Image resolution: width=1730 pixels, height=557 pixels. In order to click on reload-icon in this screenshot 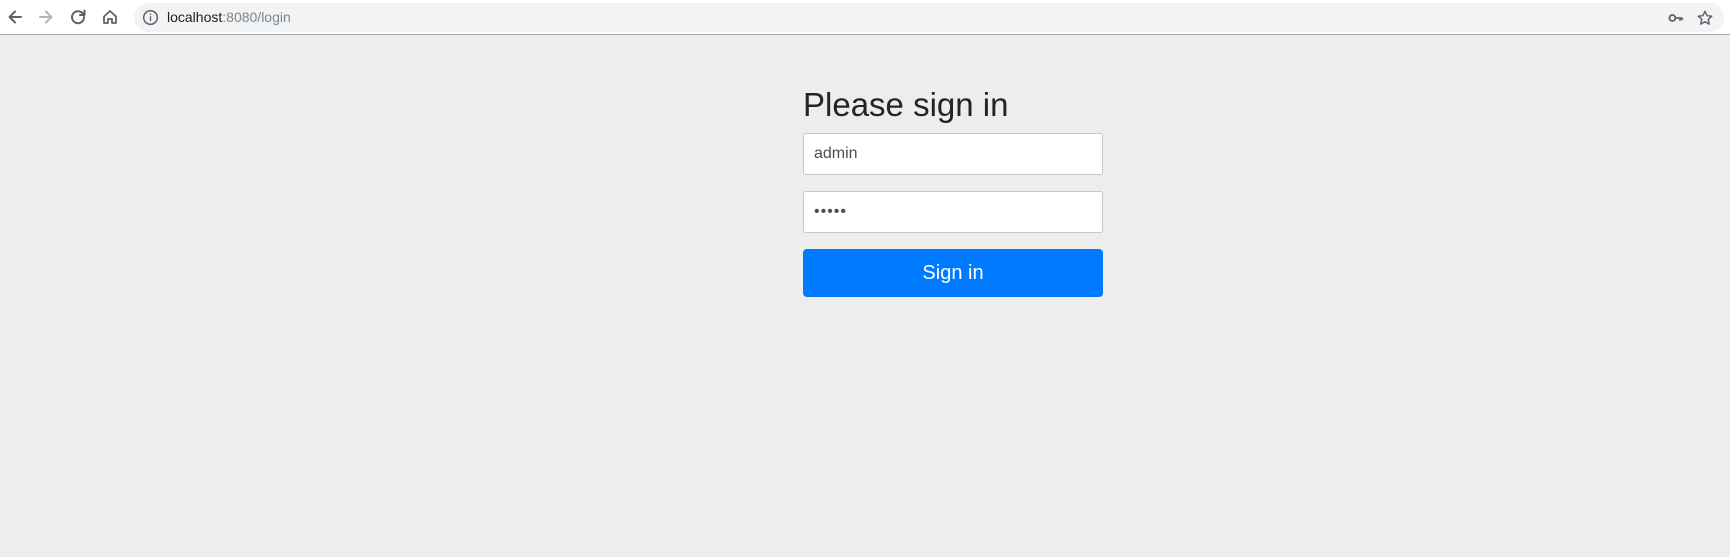, I will do `click(78, 17)`.